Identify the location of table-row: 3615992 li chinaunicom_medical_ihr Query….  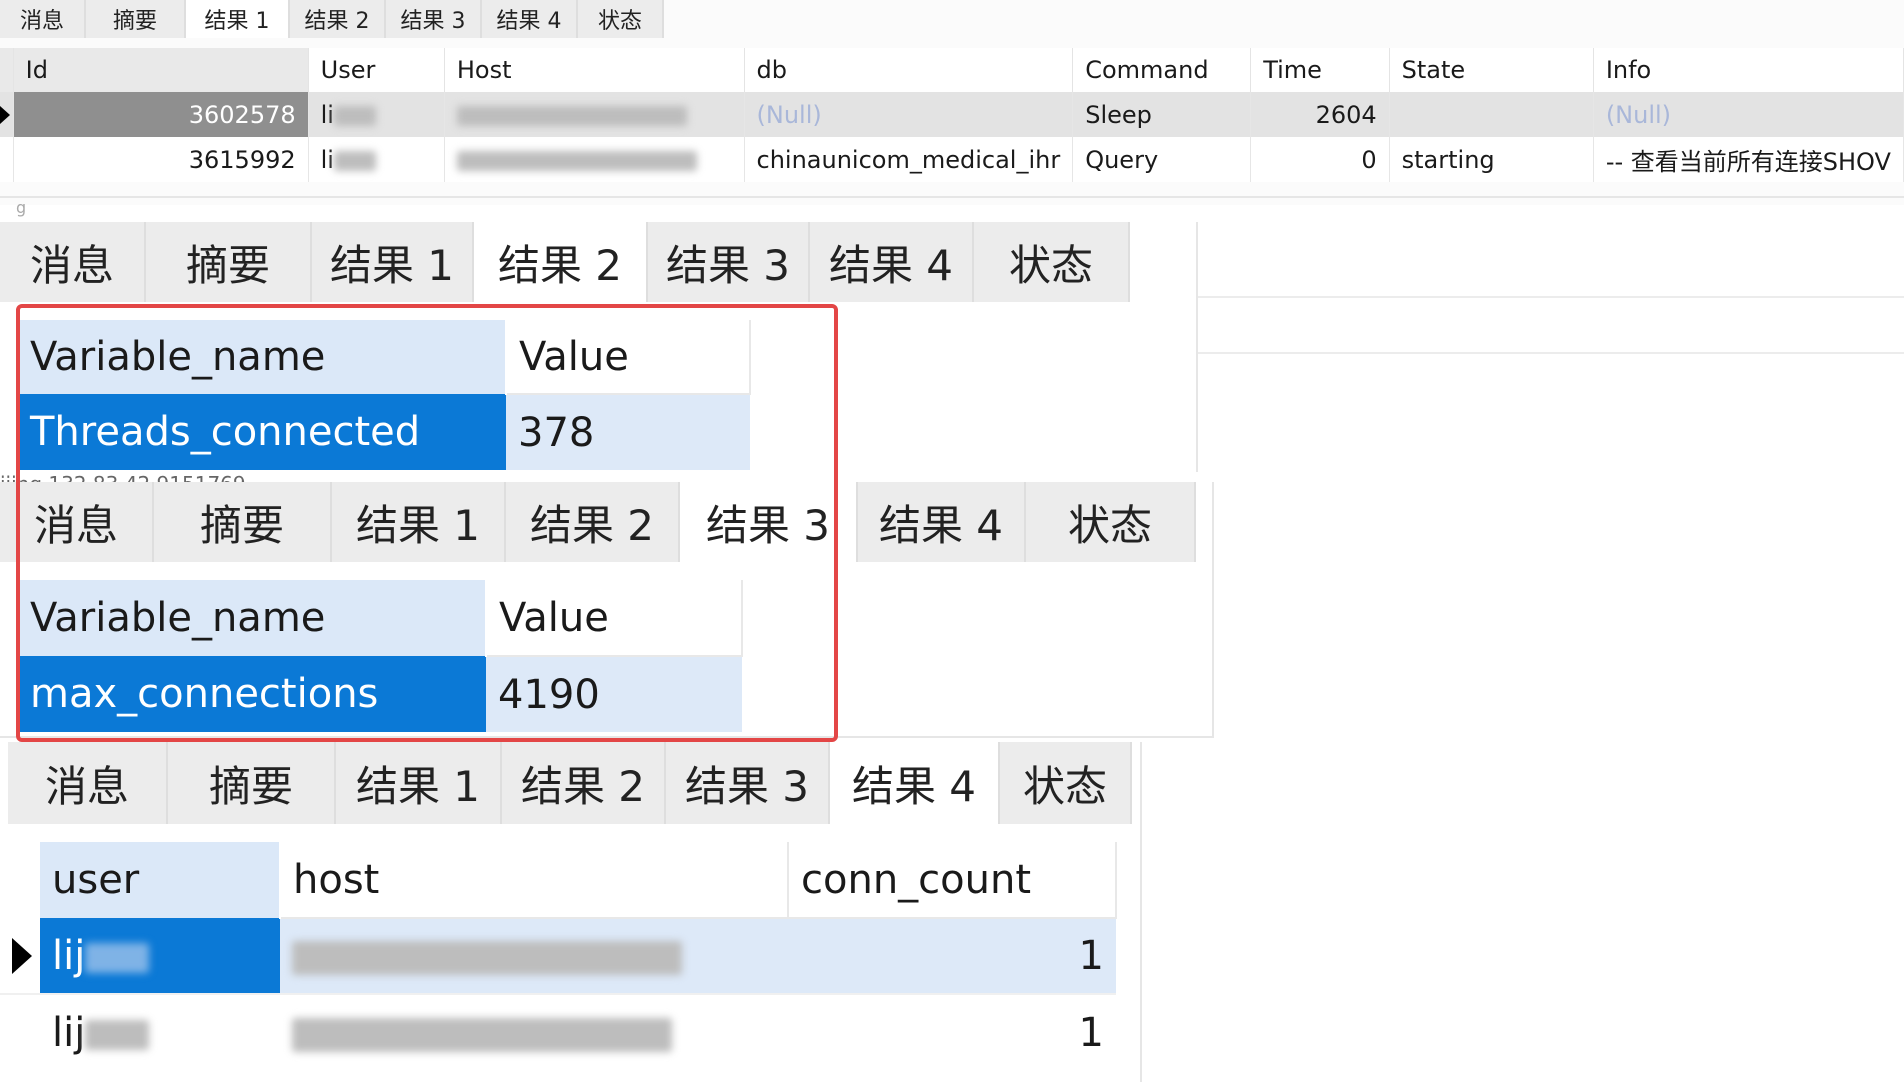
(952, 159).